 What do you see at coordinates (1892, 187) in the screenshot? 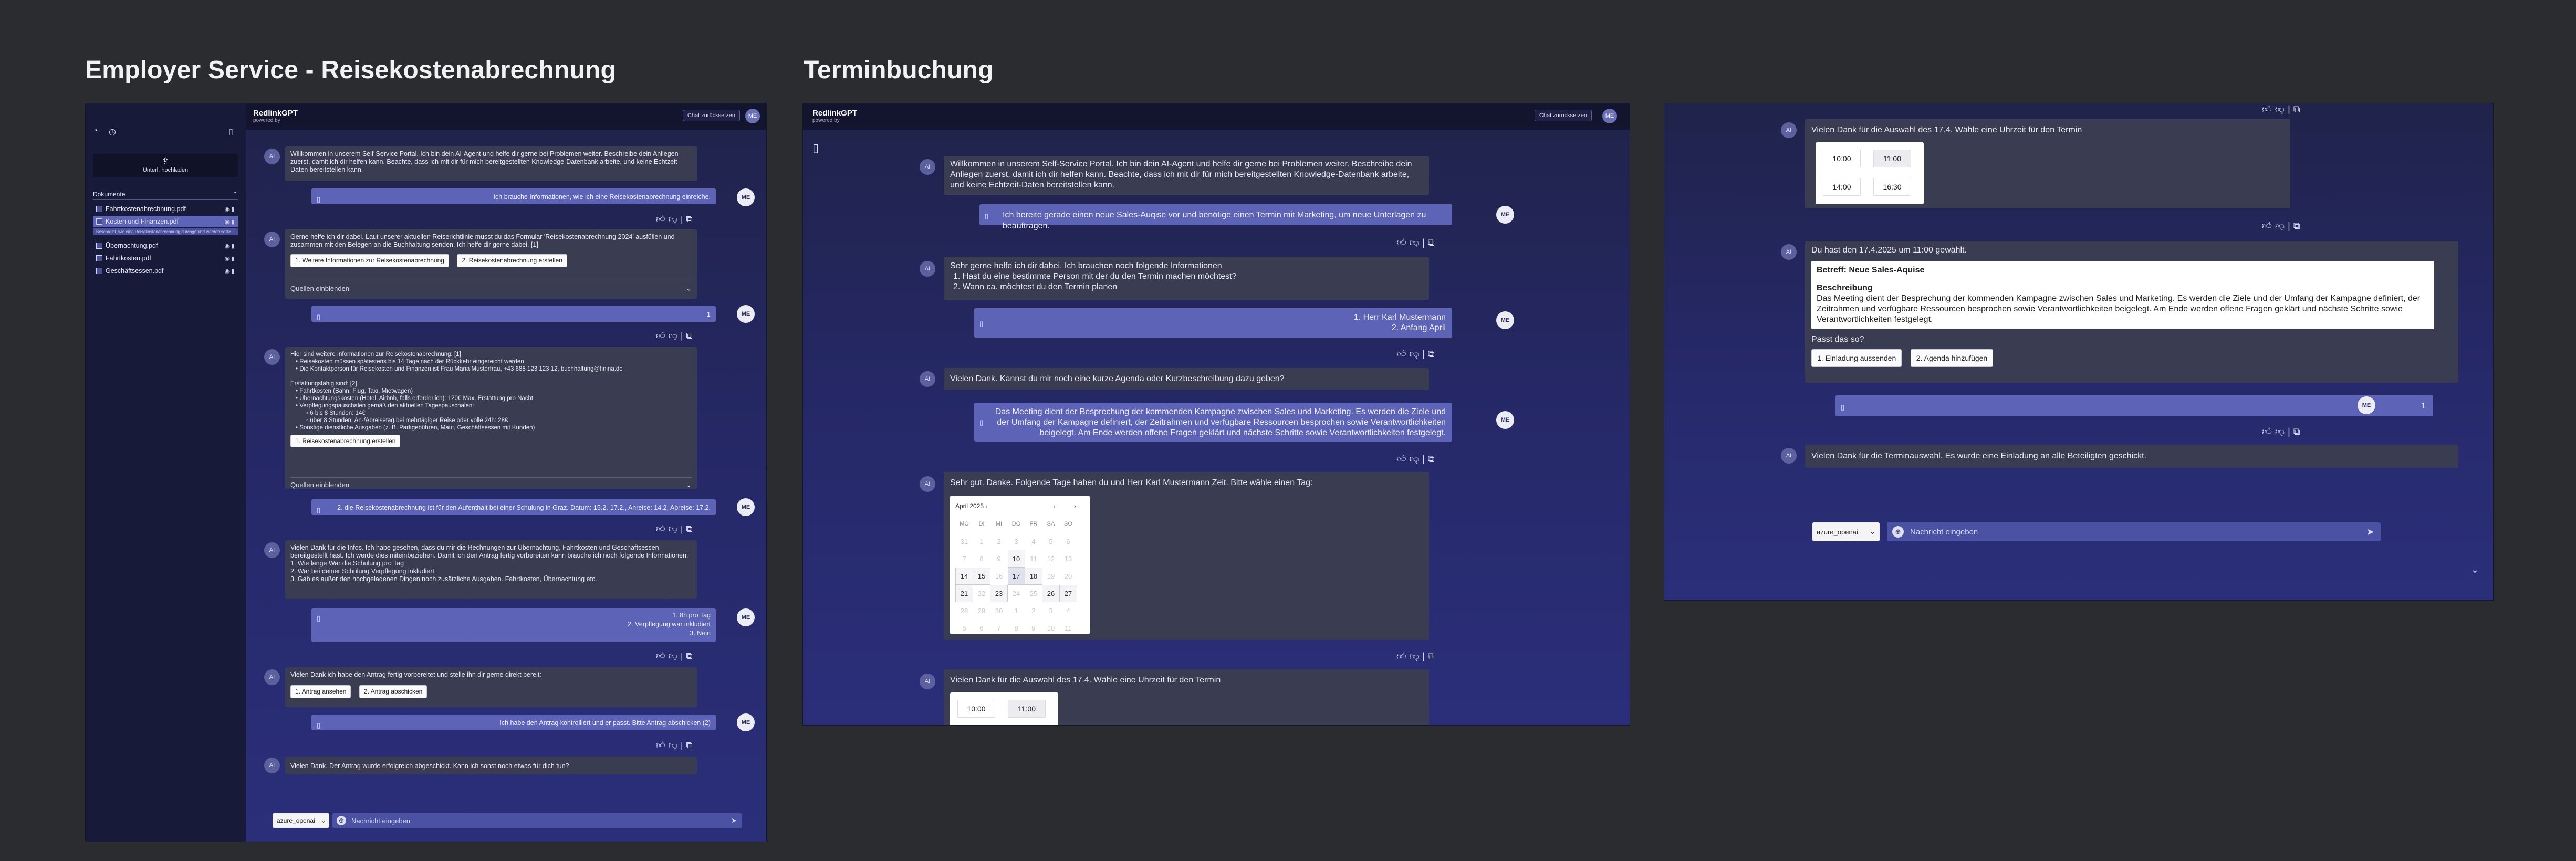
I see `time-option: 16:30` at bounding box center [1892, 187].